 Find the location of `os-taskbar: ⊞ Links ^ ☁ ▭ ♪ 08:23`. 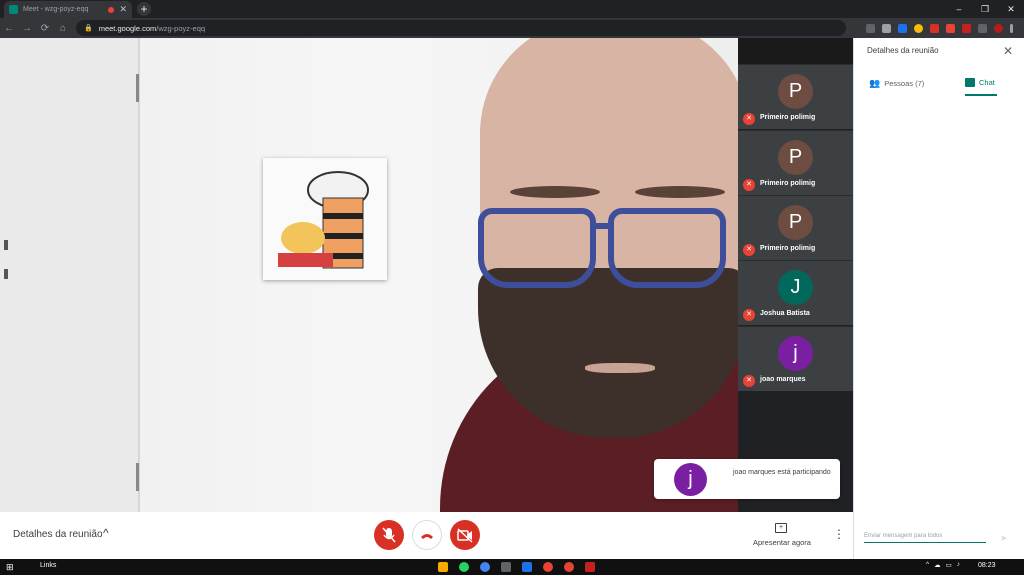

os-taskbar: ⊞ Links ^ ☁ ▭ ♪ 08:23 is located at coordinates (512, 567).